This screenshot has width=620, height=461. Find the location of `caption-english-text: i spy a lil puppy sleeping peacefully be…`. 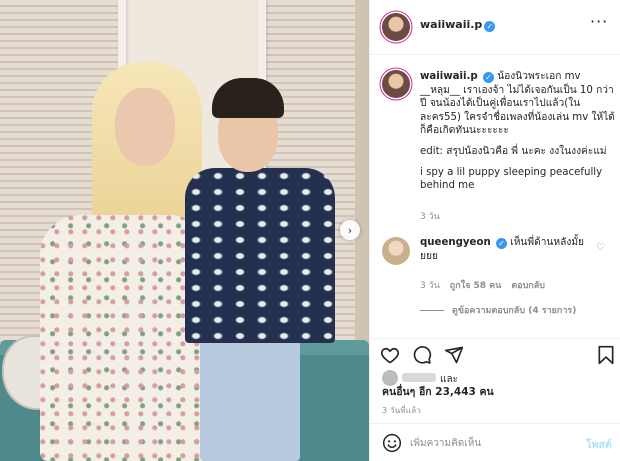

caption-english-text: i spy a lil puppy sleeping peacefully be… is located at coordinates (511, 179).